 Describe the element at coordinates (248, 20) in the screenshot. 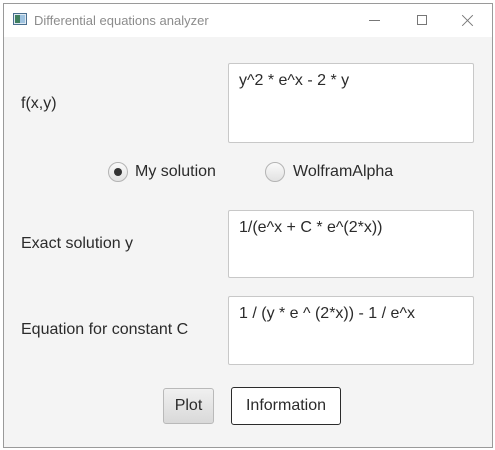

I see `title-bar: Differential equations analyzer` at that location.